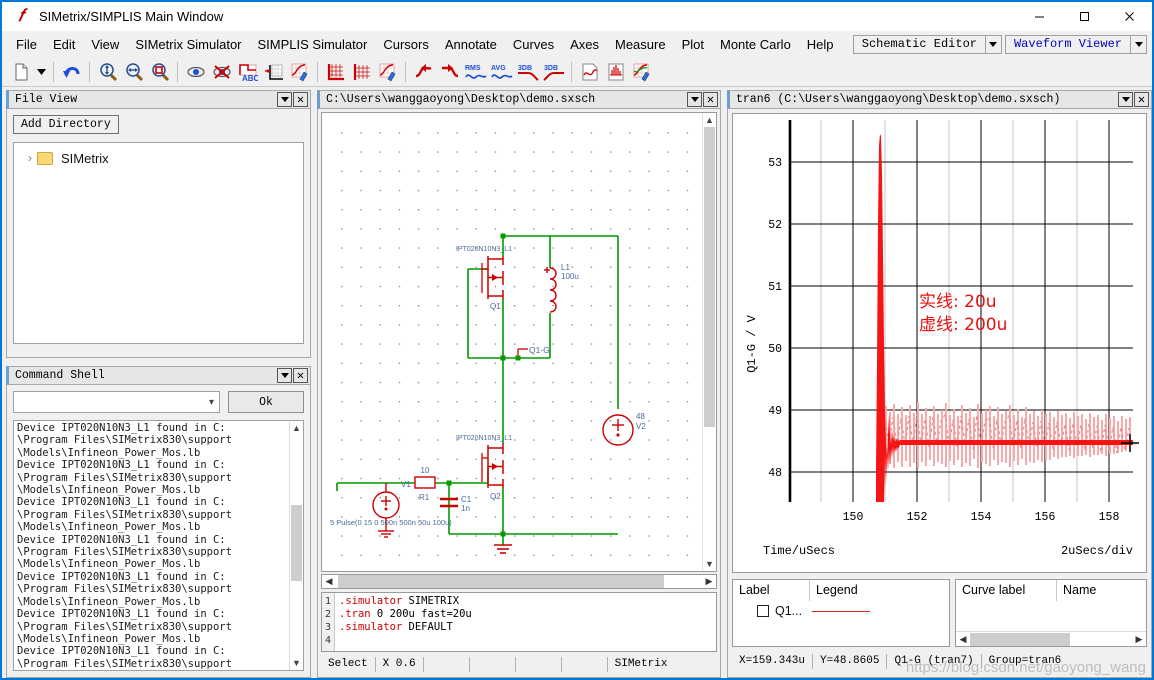 This screenshot has height=680, width=1154. I want to click on waveform-viewer-label: Waveform Viewer, so click(1067, 43).